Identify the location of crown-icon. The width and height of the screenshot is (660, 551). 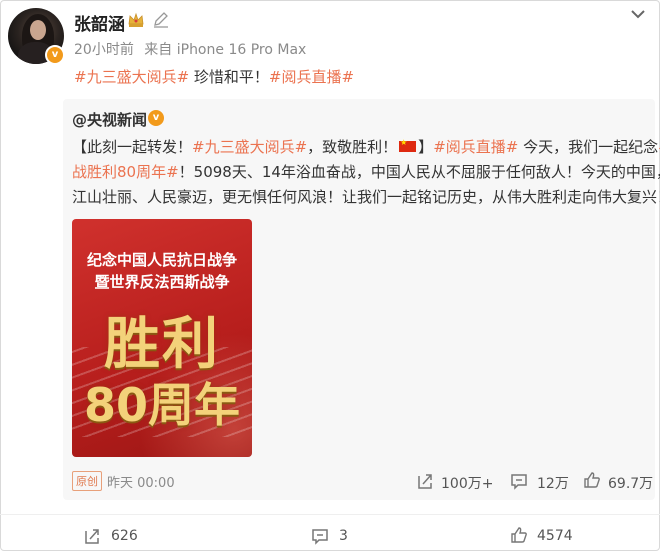
(136, 19).